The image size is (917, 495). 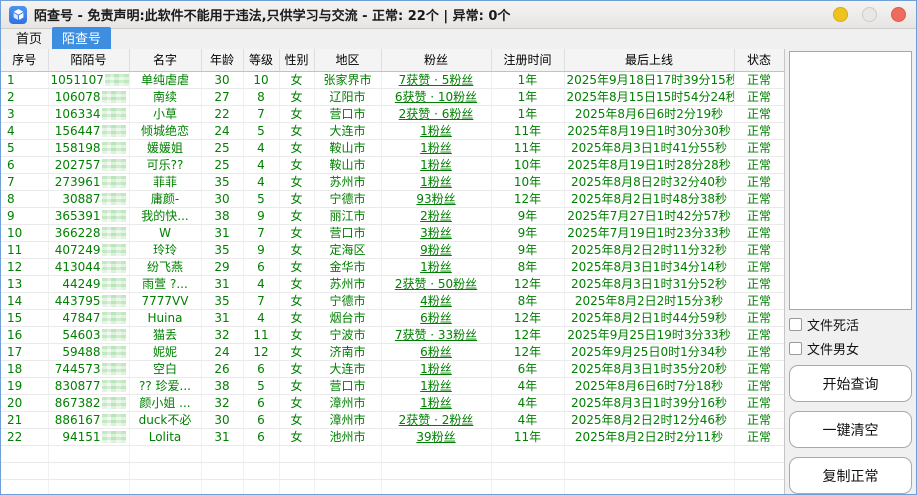 What do you see at coordinates (436, 60) in the screenshot?
I see `column-header: 粉丝` at bounding box center [436, 60].